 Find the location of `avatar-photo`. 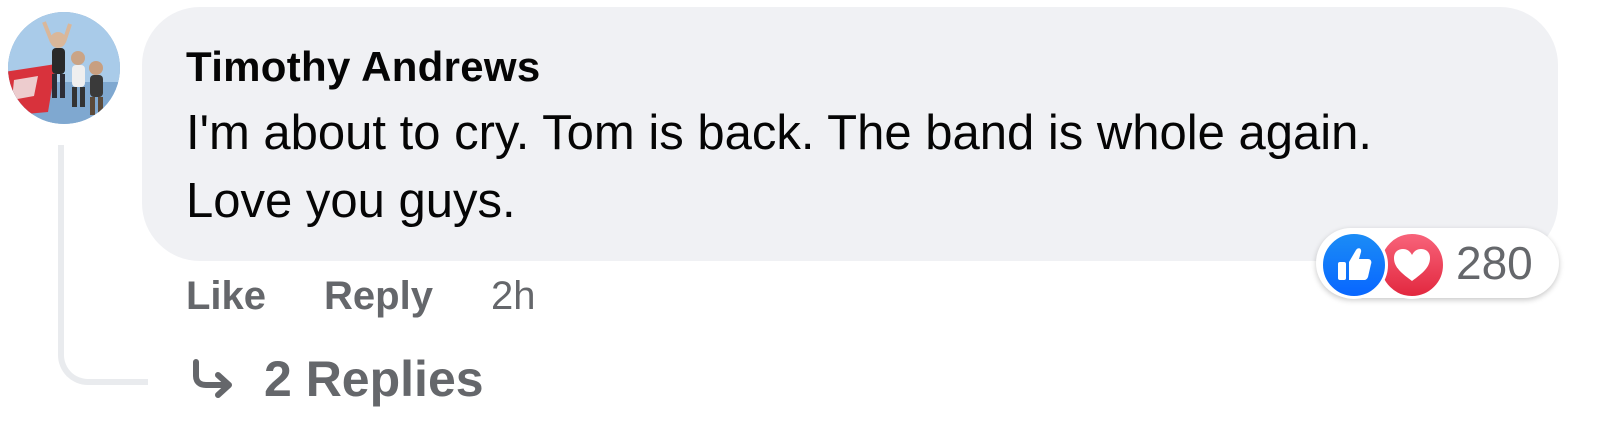

avatar-photo is located at coordinates (64, 68).